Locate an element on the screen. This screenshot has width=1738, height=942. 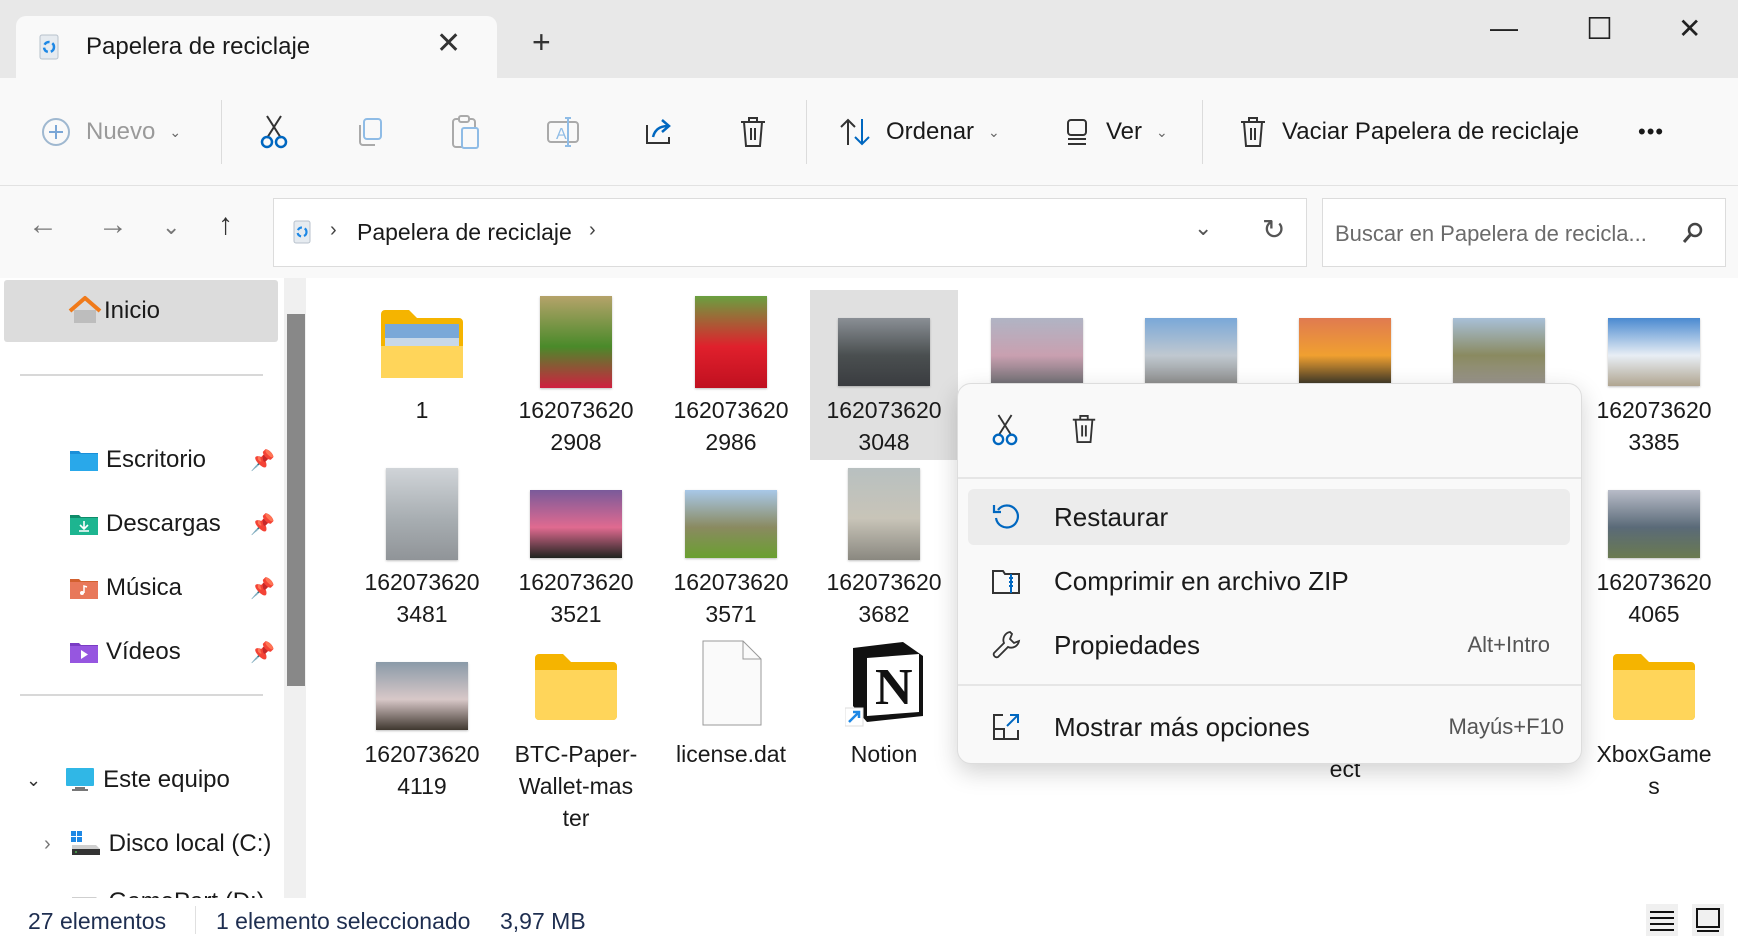
new-label: Nuevo is located at coordinates (121, 131).